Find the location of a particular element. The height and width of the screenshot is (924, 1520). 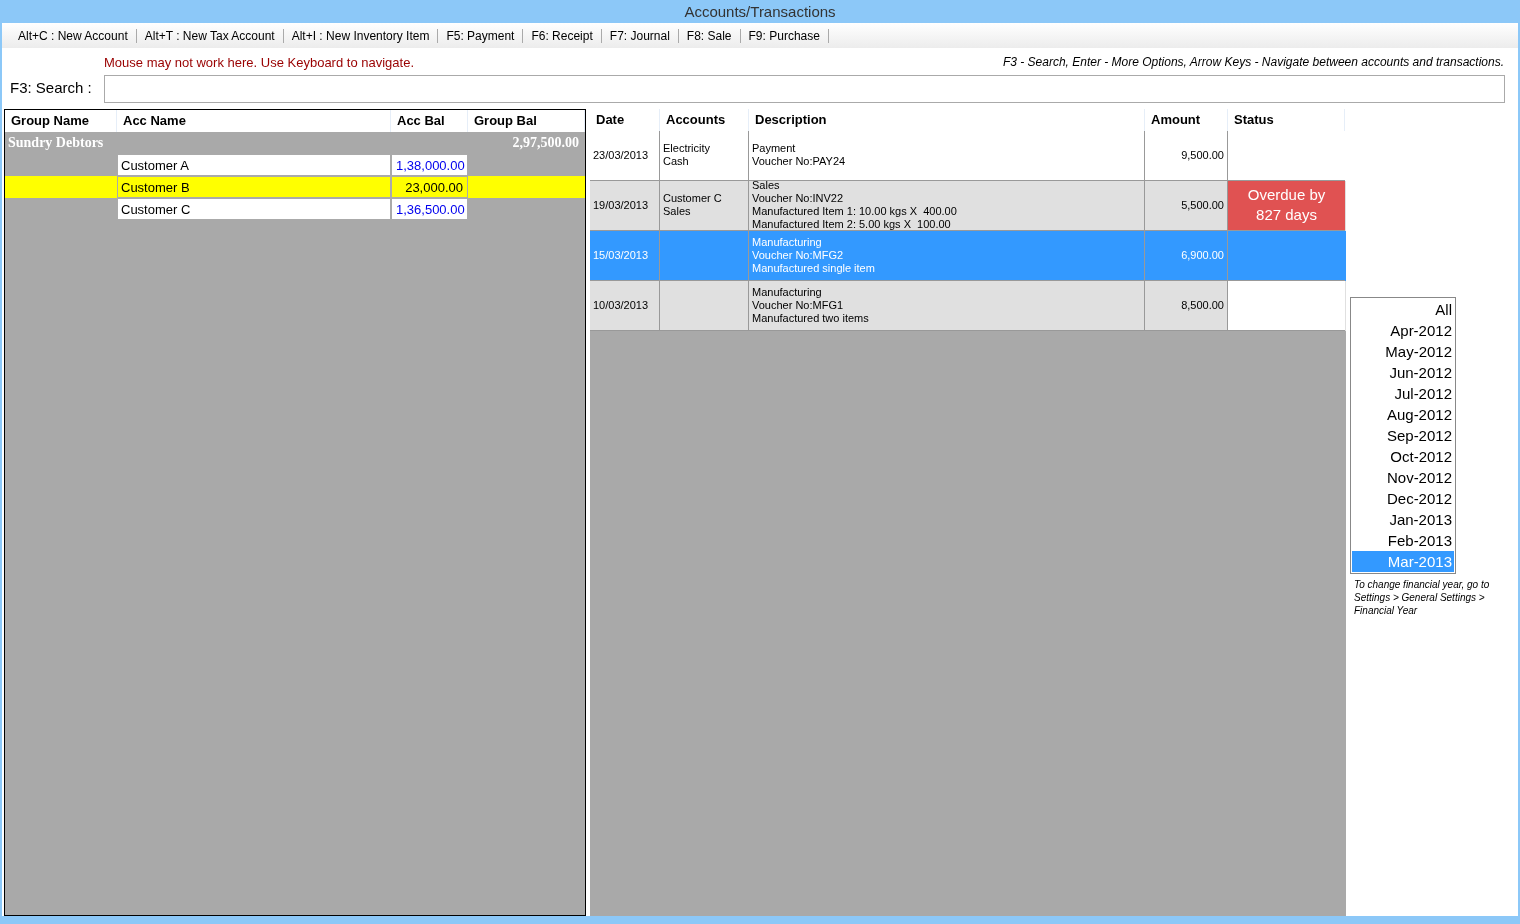

column-header: Acc Name is located at coordinates (254, 120).